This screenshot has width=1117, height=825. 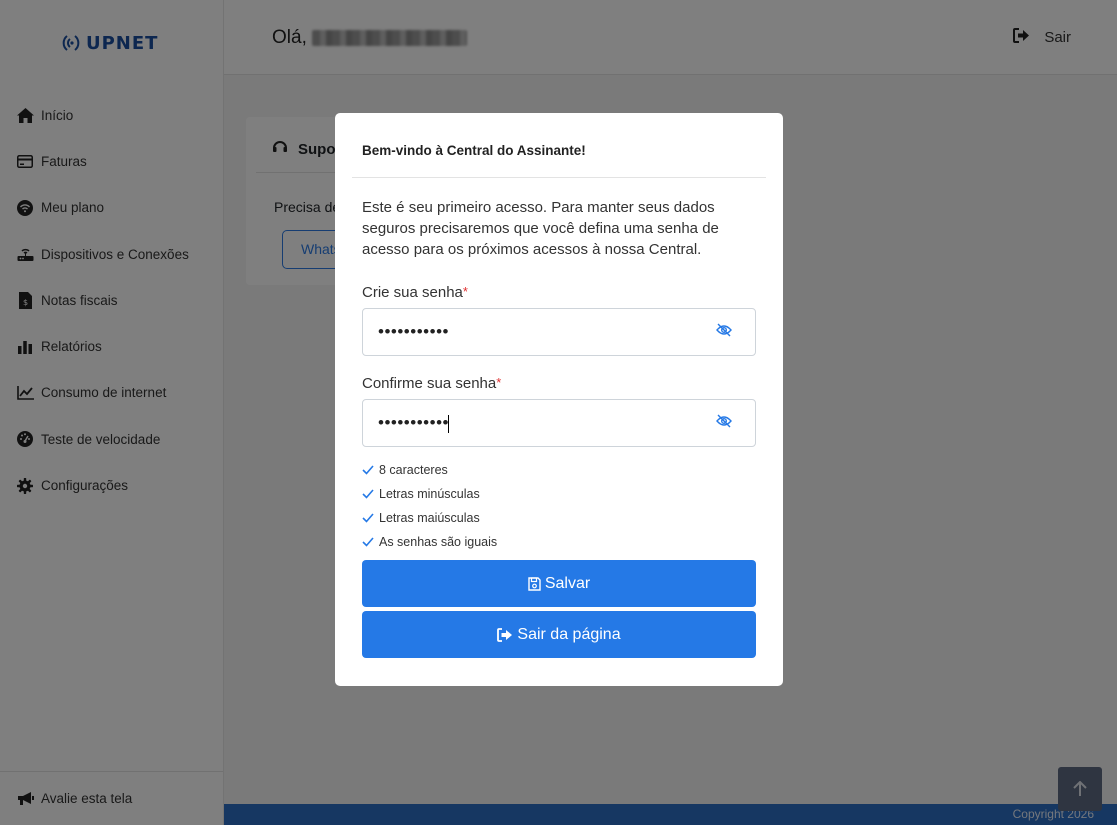 I want to click on text-caret, so click(x=448, y=423).